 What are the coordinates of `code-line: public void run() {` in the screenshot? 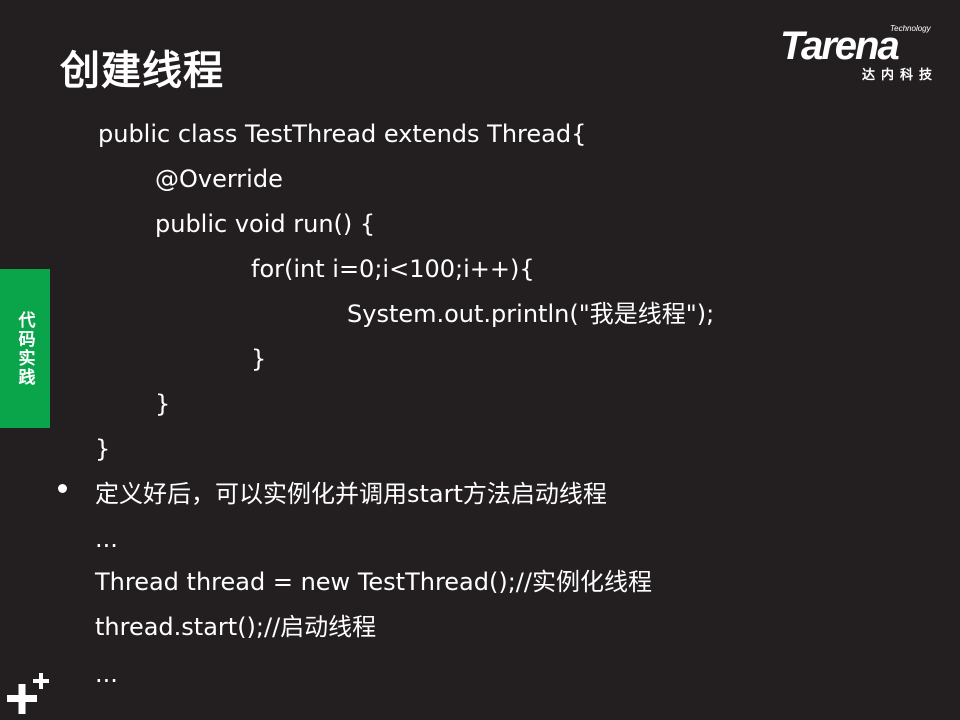 It's located at (265, 224).